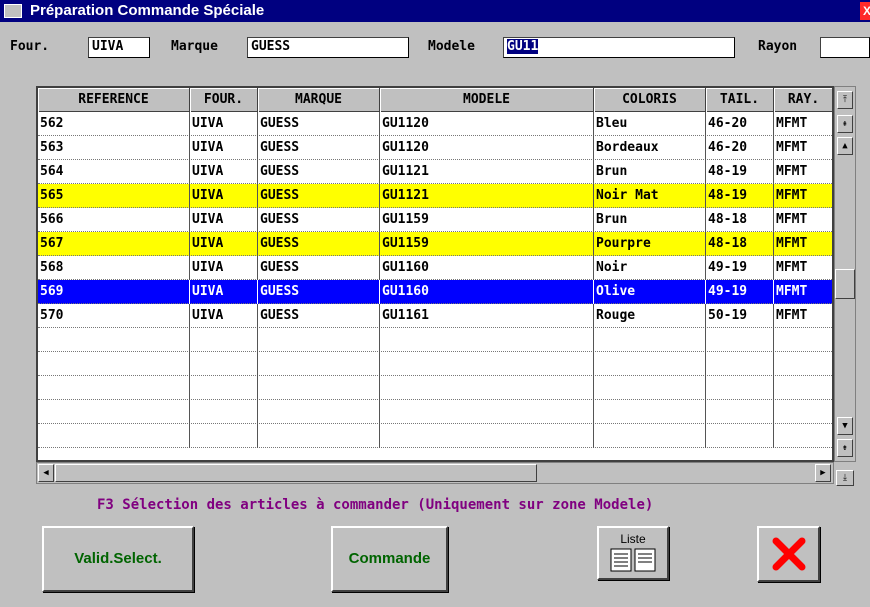 This screenshot has height=607, width=870. I want to click on cell-taille: 50-19, so click(740, 316).